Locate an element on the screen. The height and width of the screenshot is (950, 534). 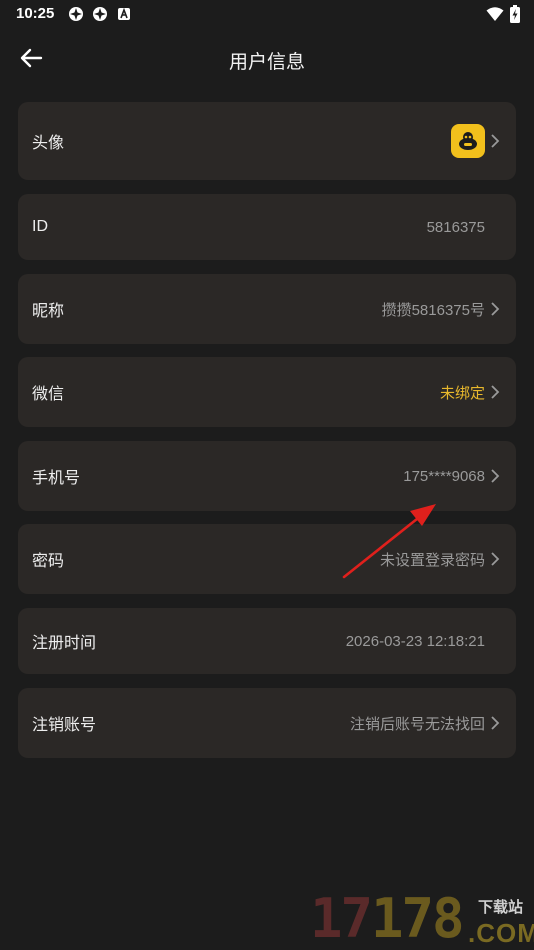
row-value-register-time: 2026-03-23 12:18:21 is located at coordinates (415, 641).